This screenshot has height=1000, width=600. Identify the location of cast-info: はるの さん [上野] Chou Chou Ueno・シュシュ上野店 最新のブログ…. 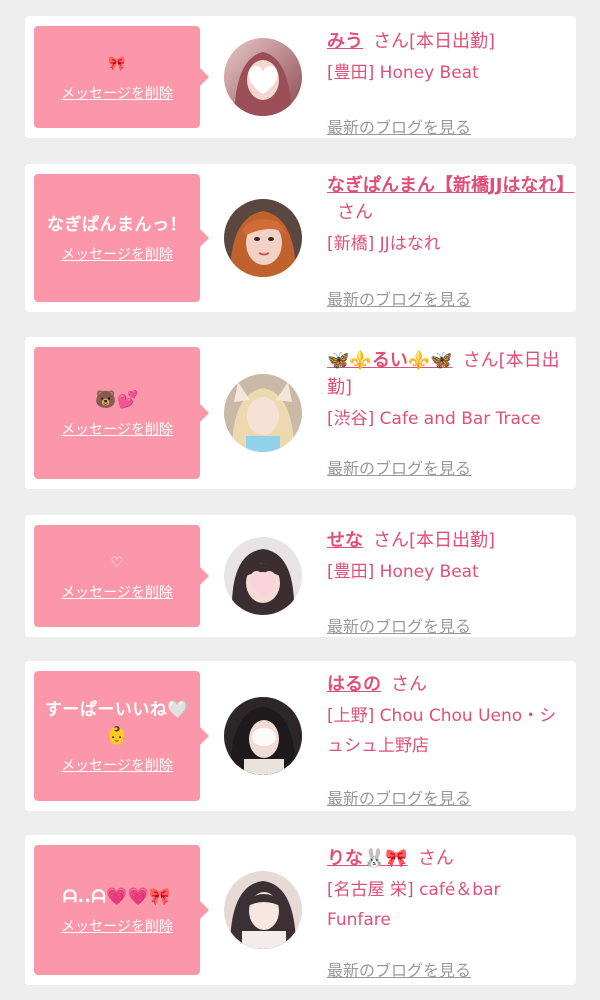
(447, 739).